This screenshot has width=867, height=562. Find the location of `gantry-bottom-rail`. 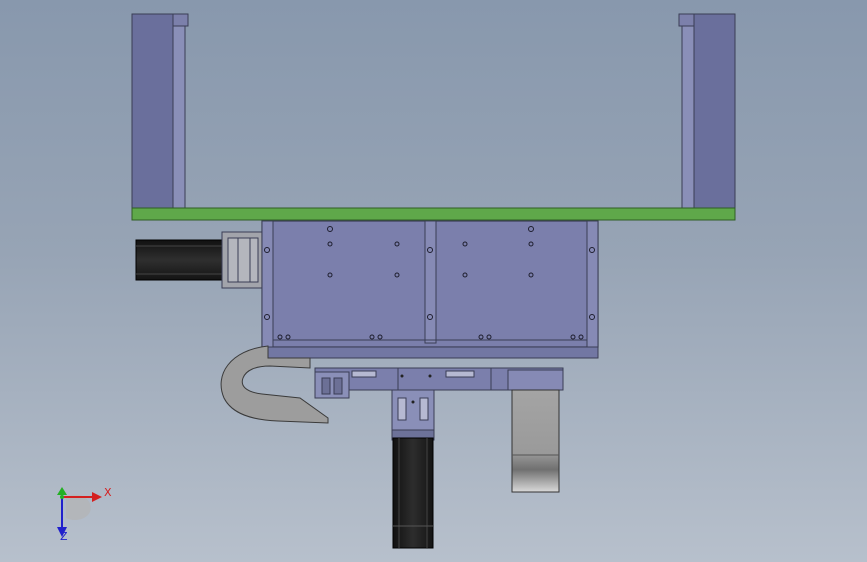

gantry-bottom-rail is located at coordinates (430, 352).